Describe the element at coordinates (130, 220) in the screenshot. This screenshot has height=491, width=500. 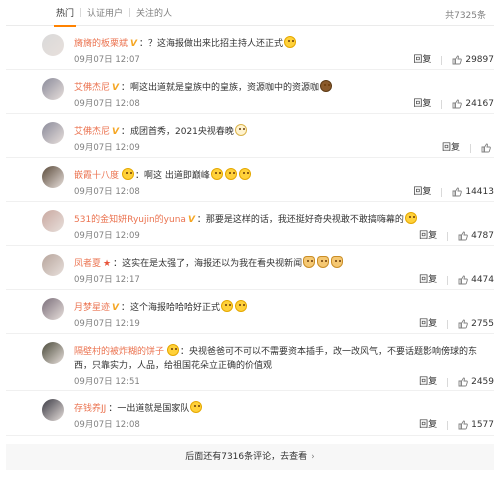
I see `comment-username: 531的金知妍Ryujin的yuna` at that location.